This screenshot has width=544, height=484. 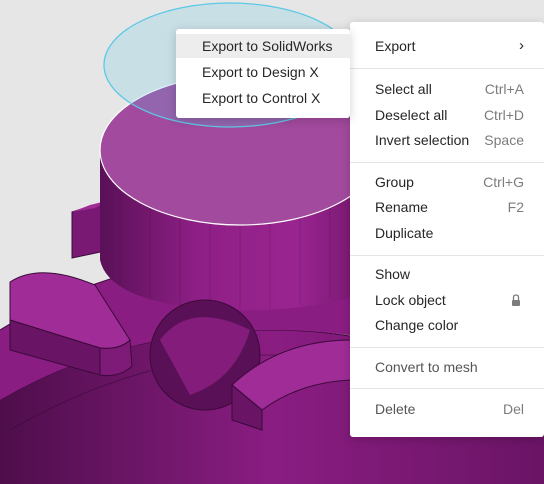 What do you see at coordinates (447, 300) in the screenshot?
I see `menu-item-lock-object: Lock object` at bounding box center [447, 300].